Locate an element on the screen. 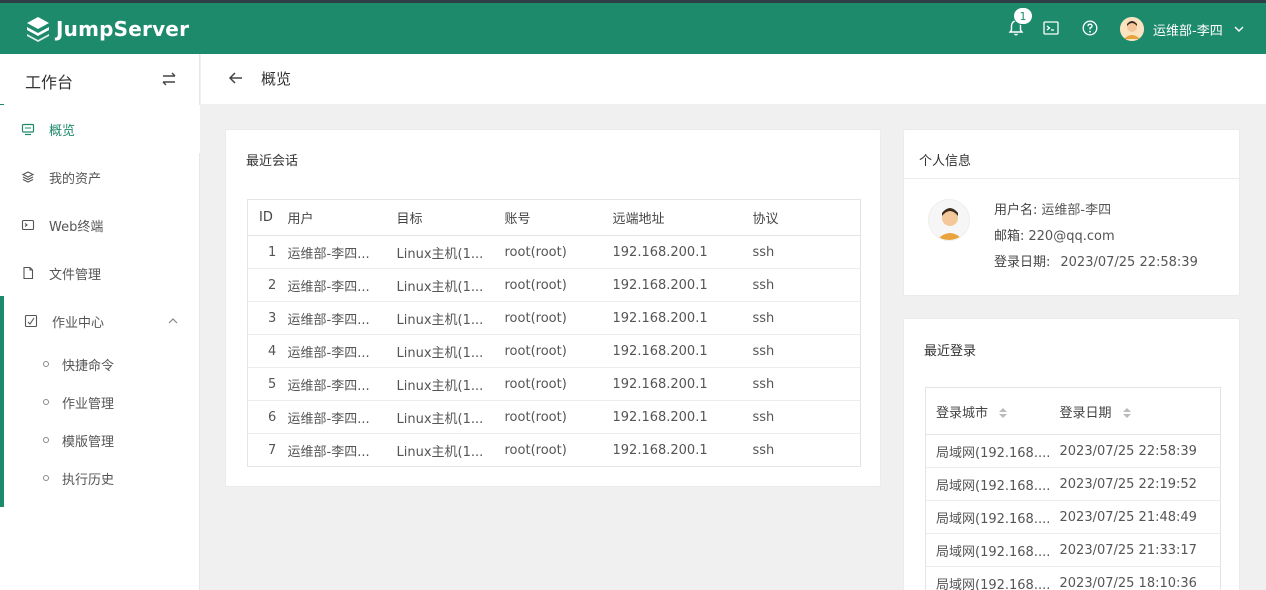 Image resolution: width=1266 pixels, height=590 pixels. sidebar-title: 工作台 is located at coordinates (49, 82).